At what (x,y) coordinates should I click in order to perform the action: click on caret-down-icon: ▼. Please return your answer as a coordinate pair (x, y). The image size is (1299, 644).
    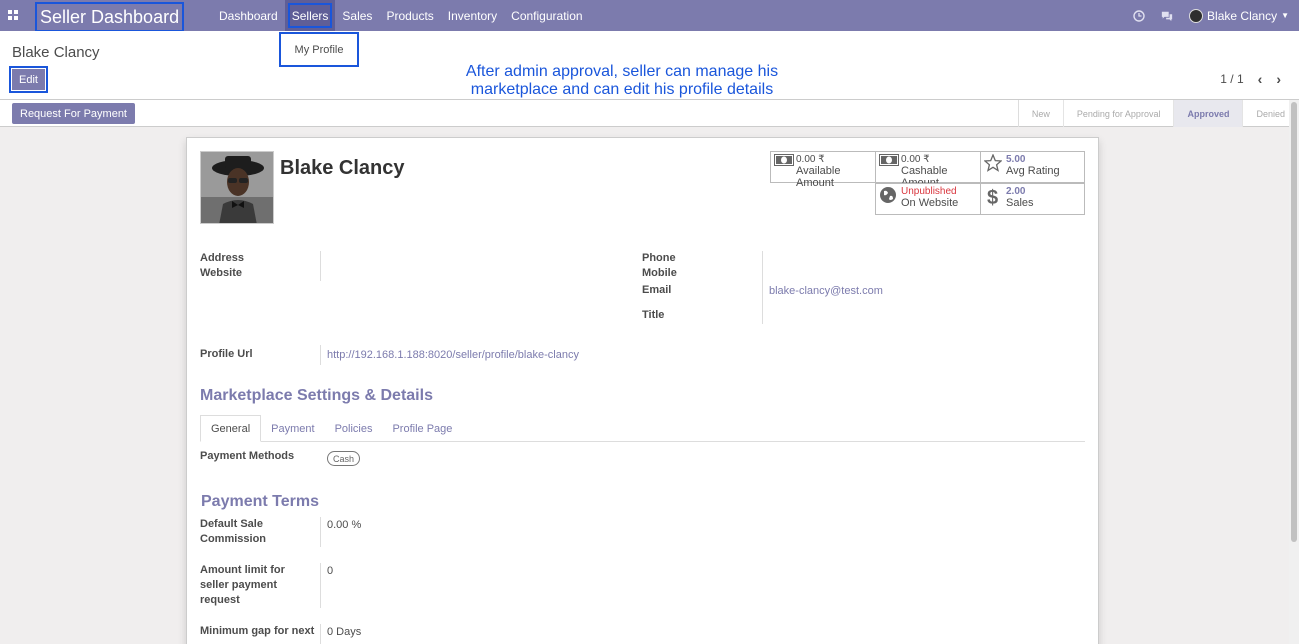
    Looking at the image, I should click on (1285, 15).